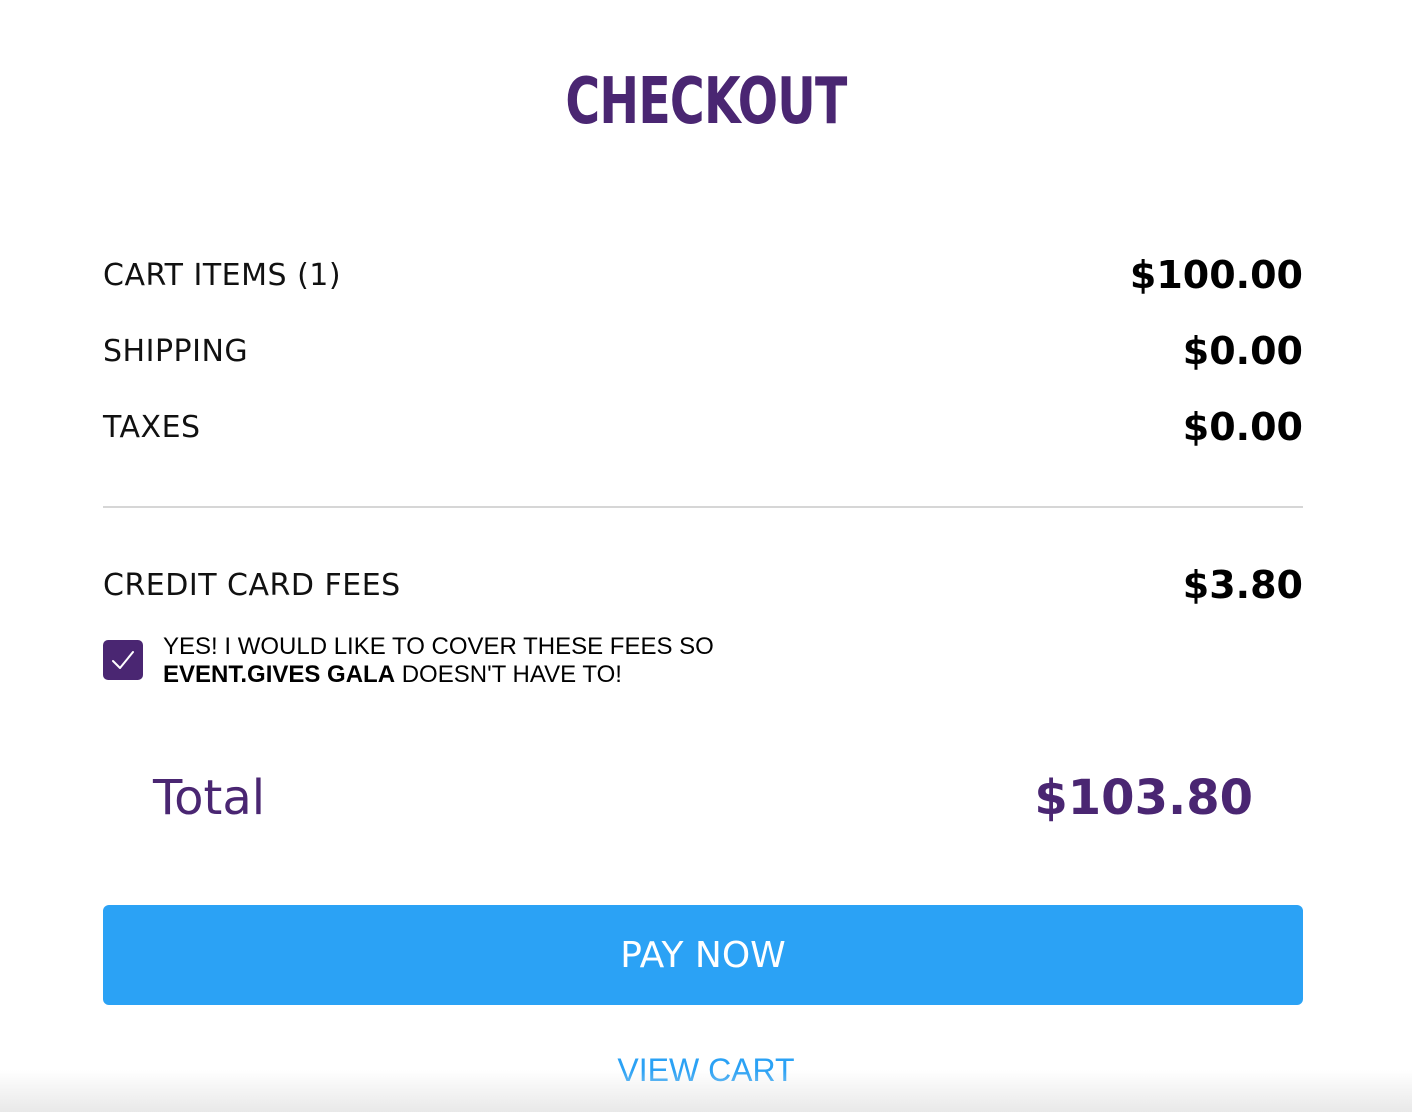 The image size is (1412, 1112). I want to click on taxes-row: TAXES $0.00, so click(703, 427).